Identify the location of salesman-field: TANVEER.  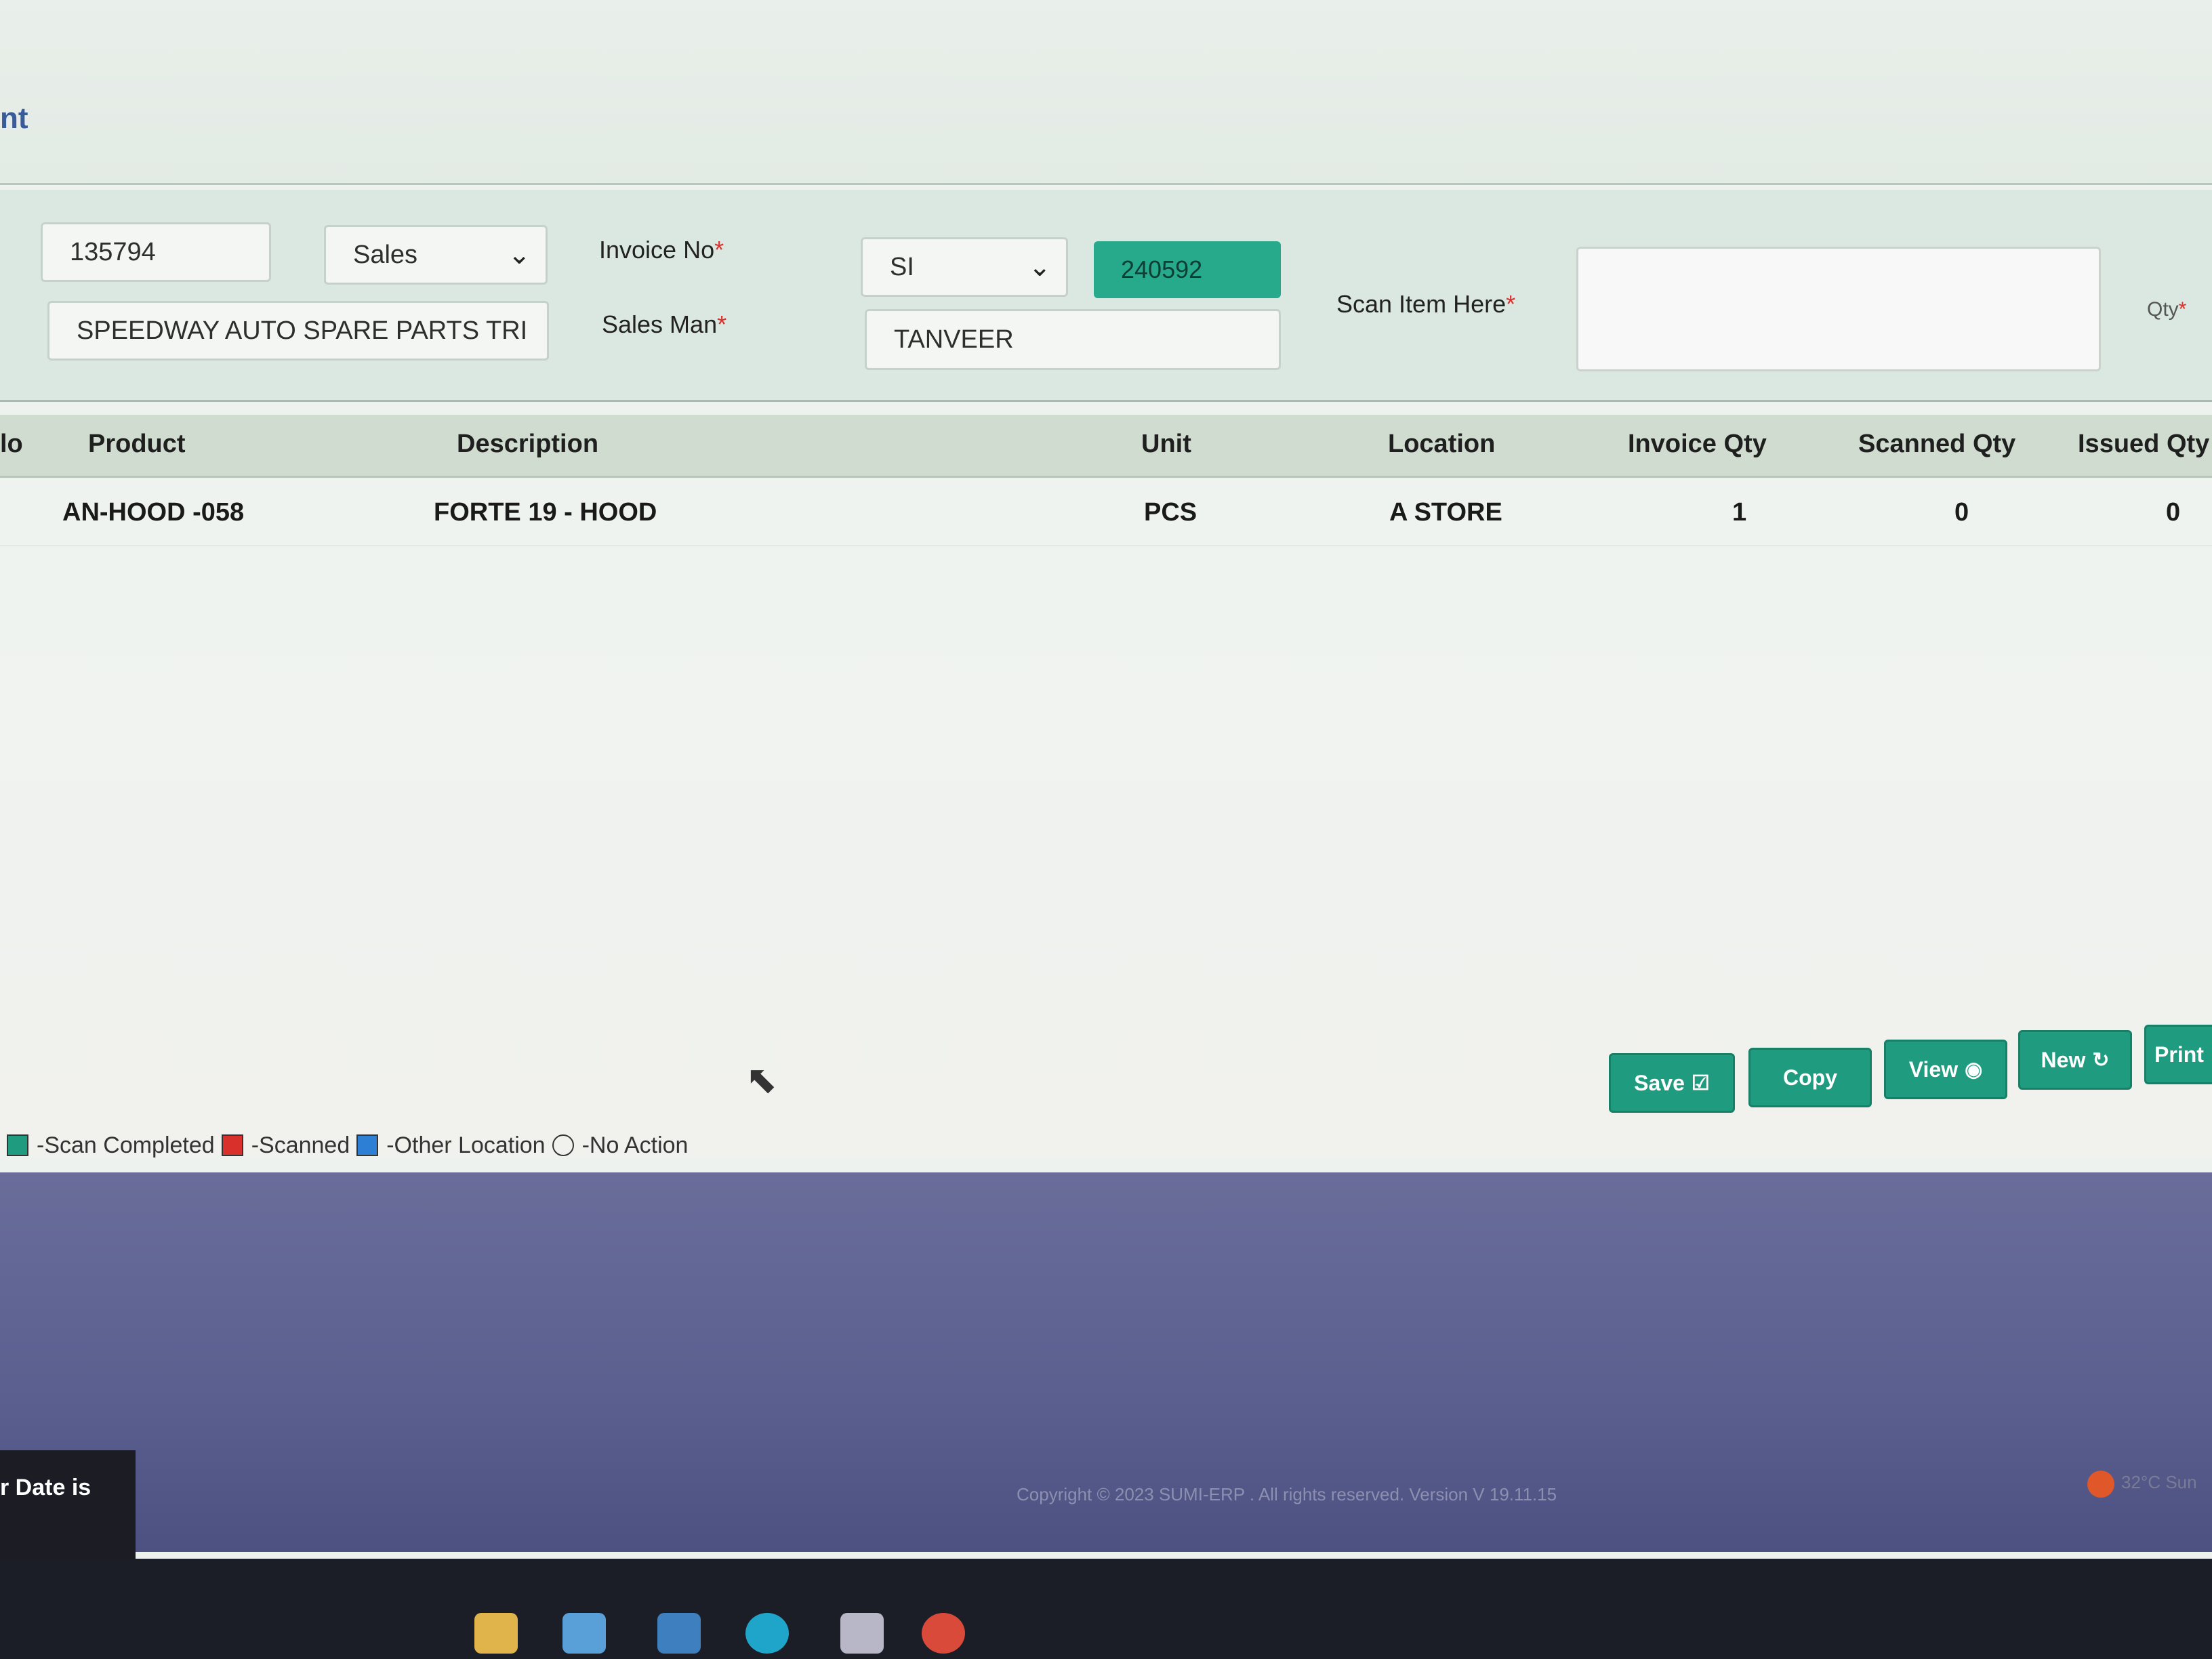
(1073, 339).